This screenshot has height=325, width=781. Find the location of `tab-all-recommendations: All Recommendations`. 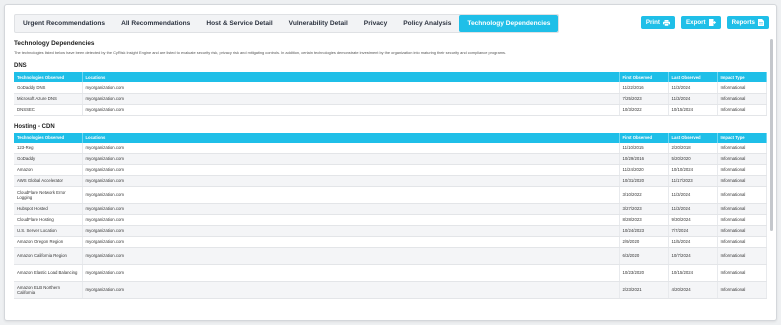

tab-all-recommendations: All Recommendations is located at coordinates (155, 23).